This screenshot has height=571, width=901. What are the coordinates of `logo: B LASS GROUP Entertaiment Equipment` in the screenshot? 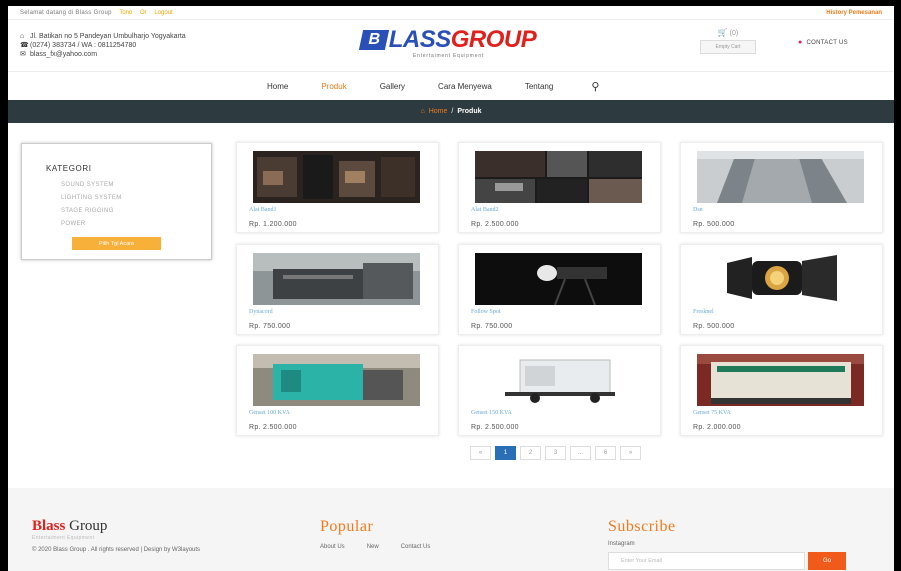 It's located at (448, 43).